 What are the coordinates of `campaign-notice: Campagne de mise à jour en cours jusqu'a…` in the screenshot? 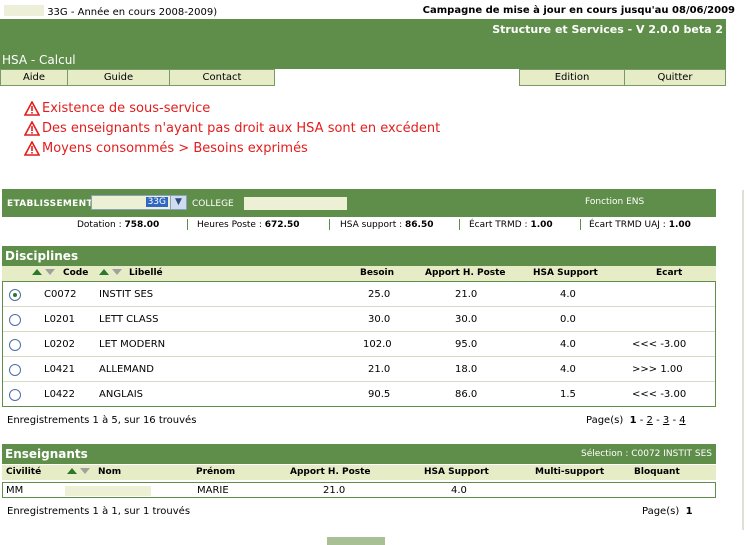 It's located at (578, 10).